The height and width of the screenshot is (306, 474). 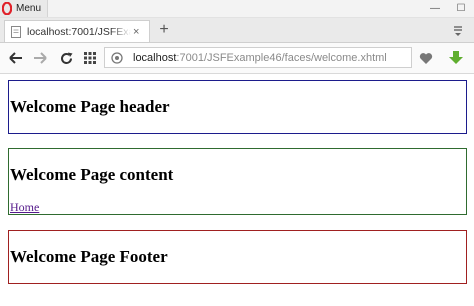 I want to click on speed-dial-button, so click(x=90, y=58).